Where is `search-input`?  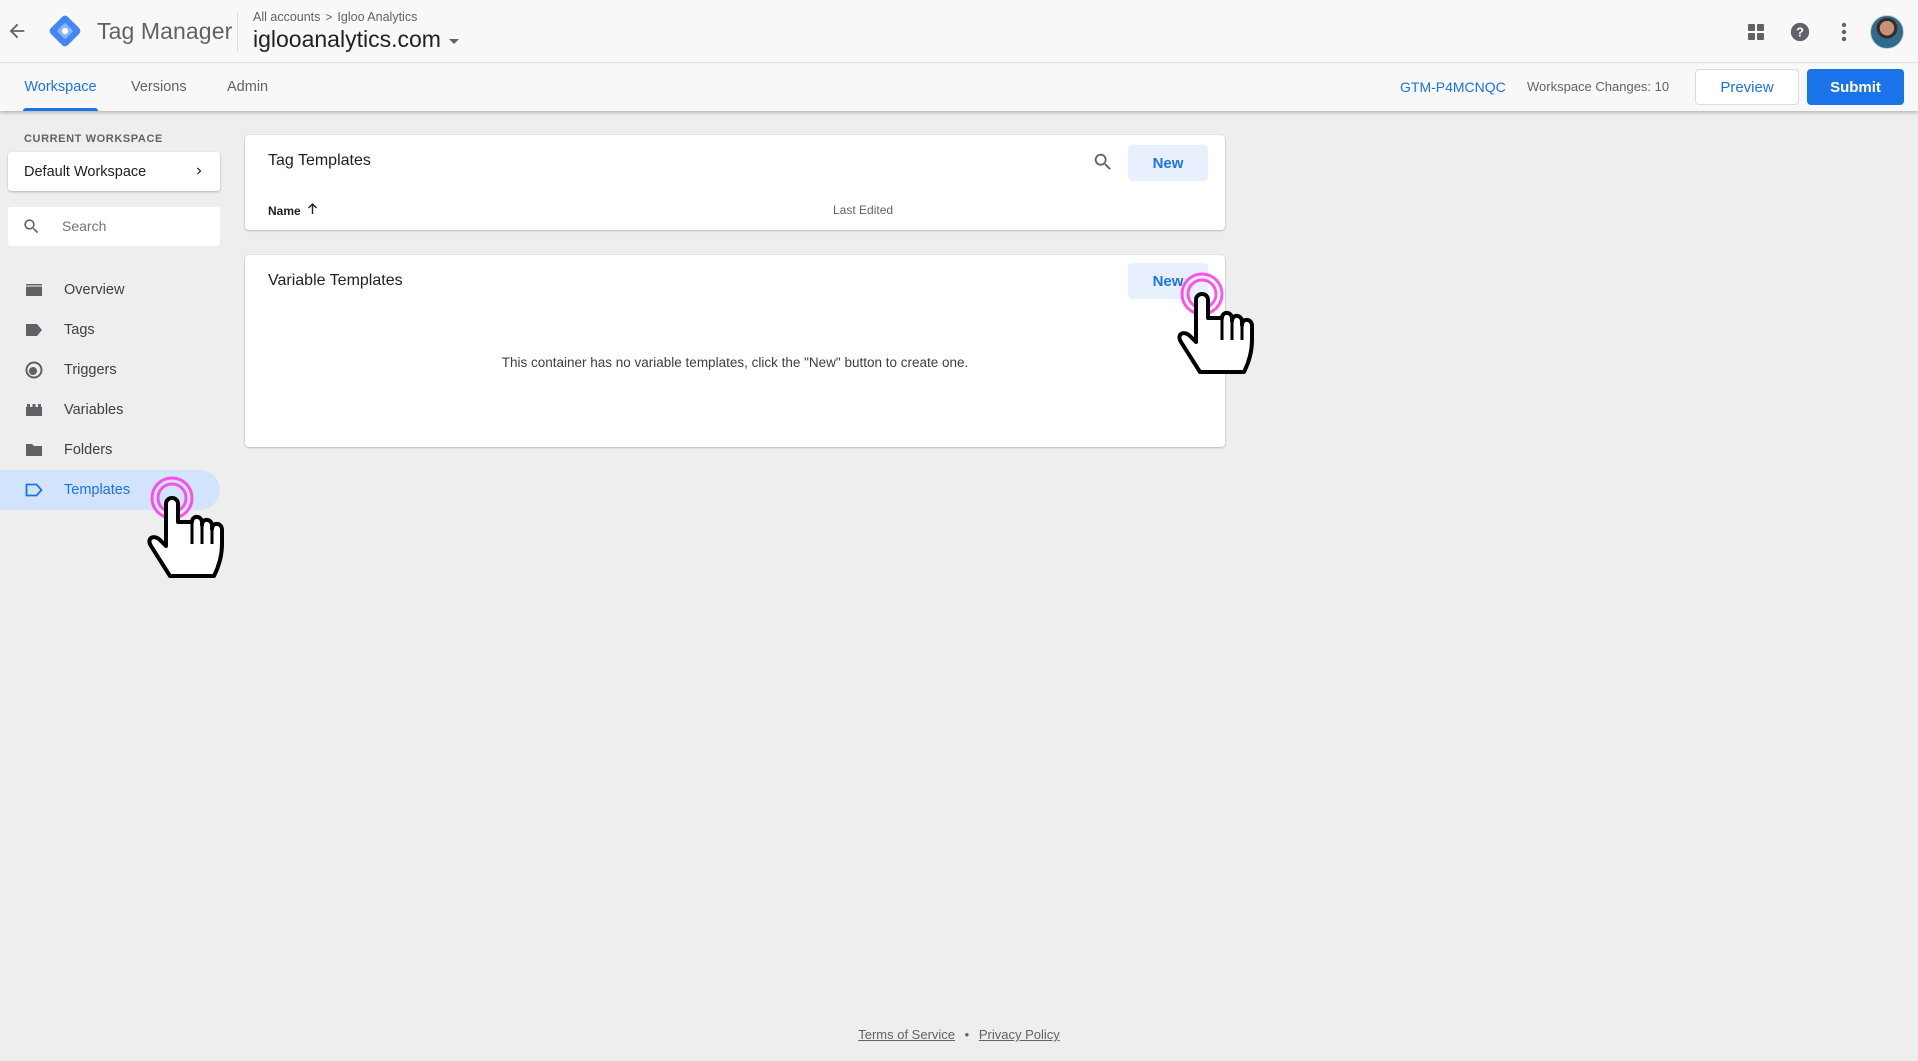 search-input is located at coordinates (137, 226).